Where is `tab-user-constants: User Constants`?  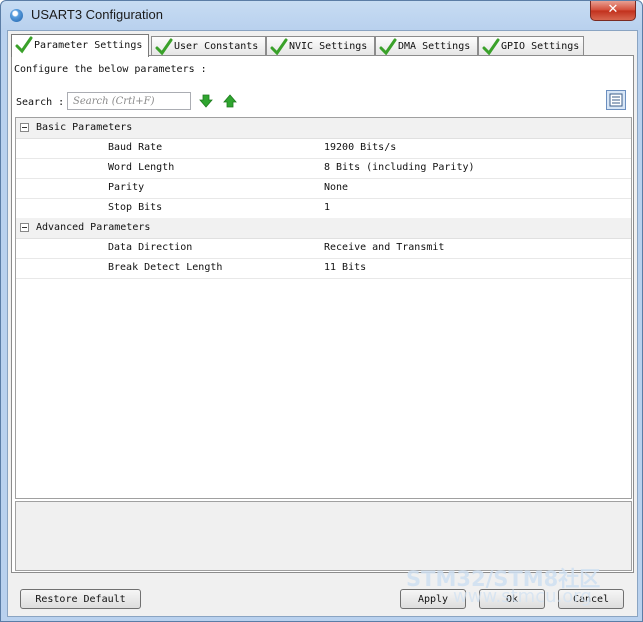 tab-user-constants: User Constants is located at coordinates (208, 46).